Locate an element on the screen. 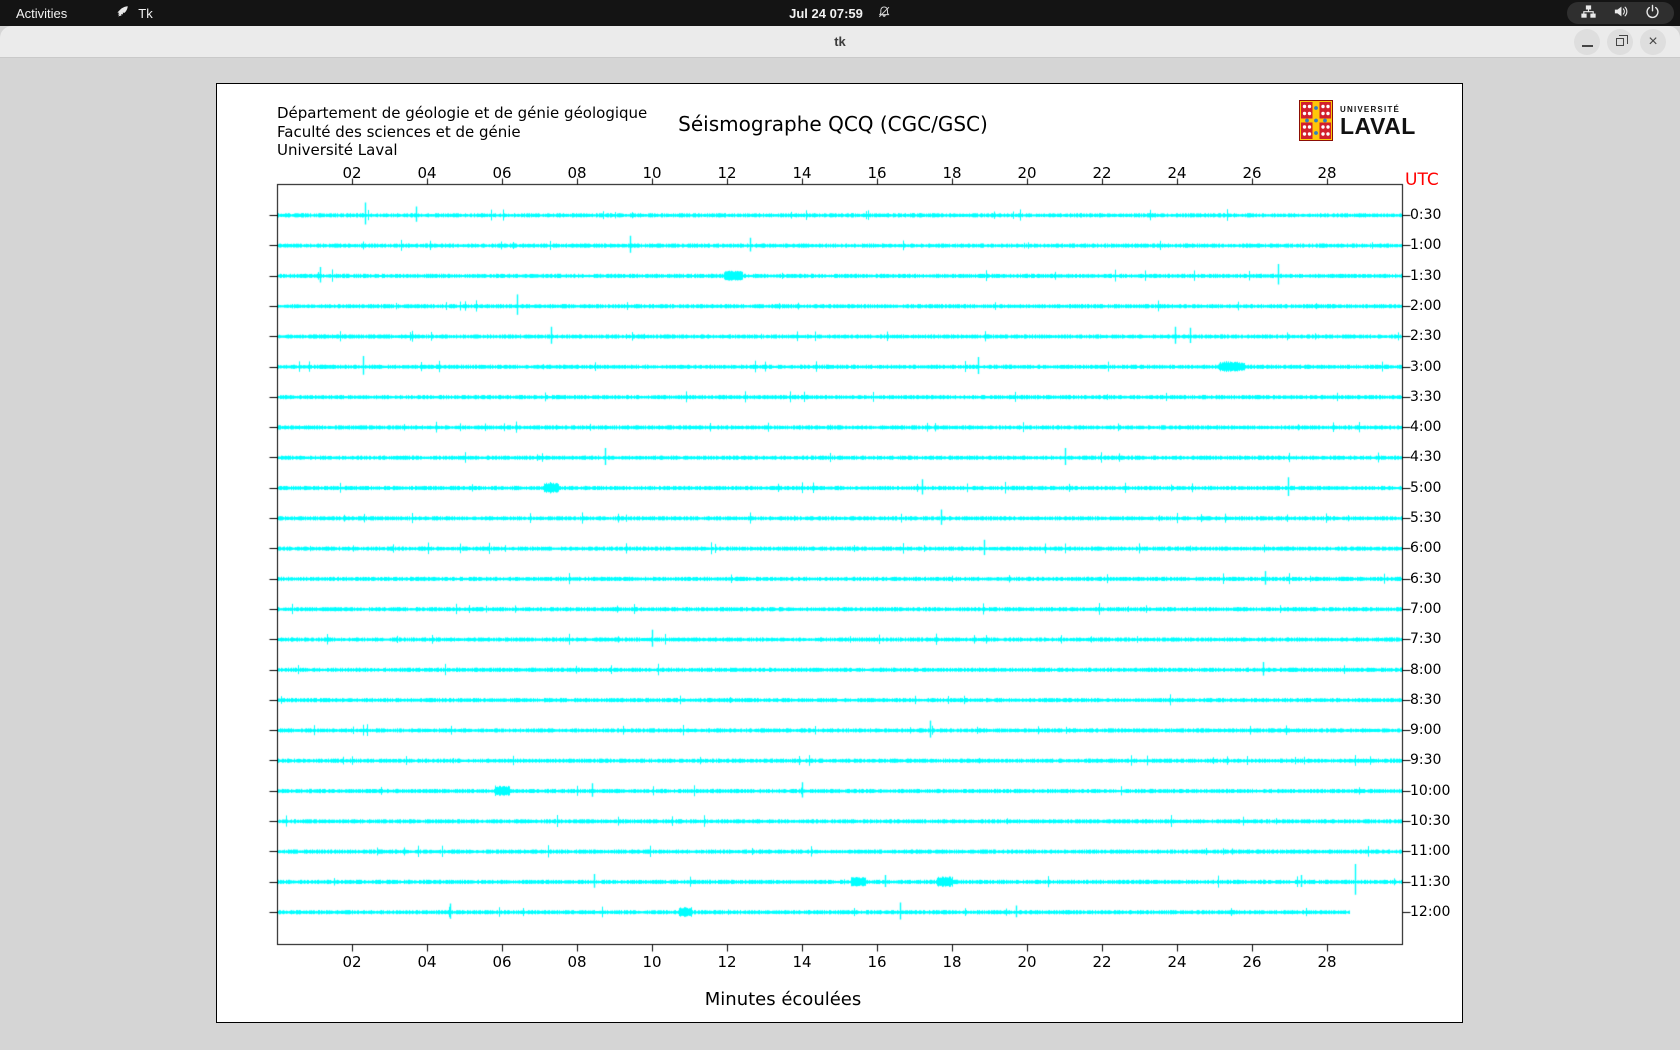 This screenshot has height=1050, width=1680. laval-crest-icon is located at coordinates (1316, 123).